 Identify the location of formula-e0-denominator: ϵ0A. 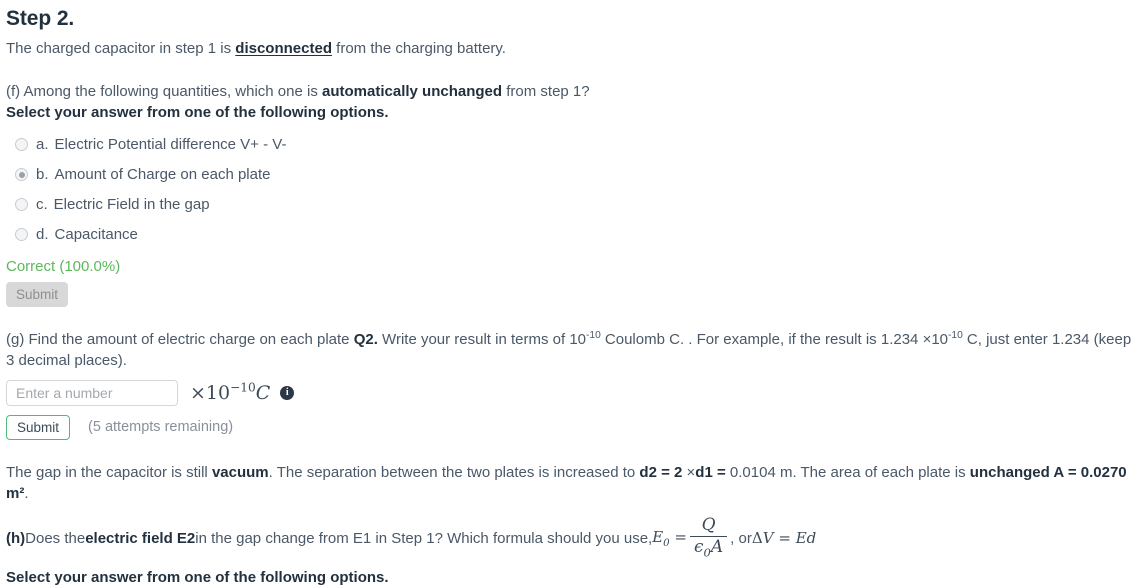
(709, 548).